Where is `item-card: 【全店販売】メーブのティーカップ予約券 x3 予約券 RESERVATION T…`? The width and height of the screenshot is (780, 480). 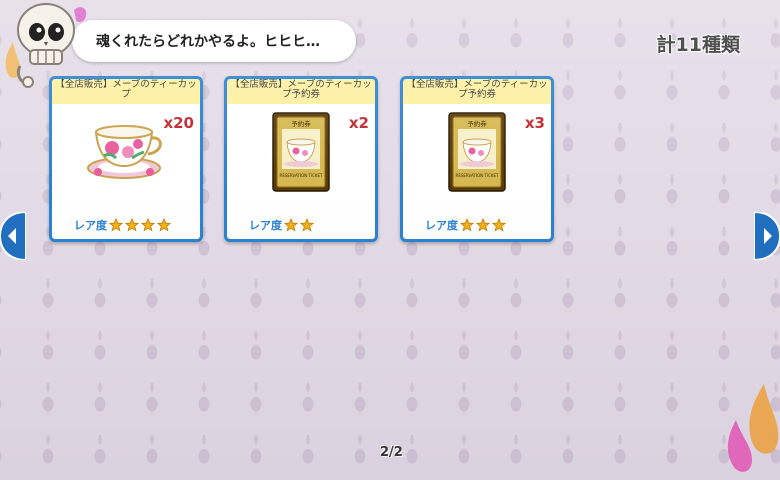
item-card: 【全店販売】メーブのティーカップ予約券 x3 予約券 RESERVATION T… is located at coordinates (477, 159).